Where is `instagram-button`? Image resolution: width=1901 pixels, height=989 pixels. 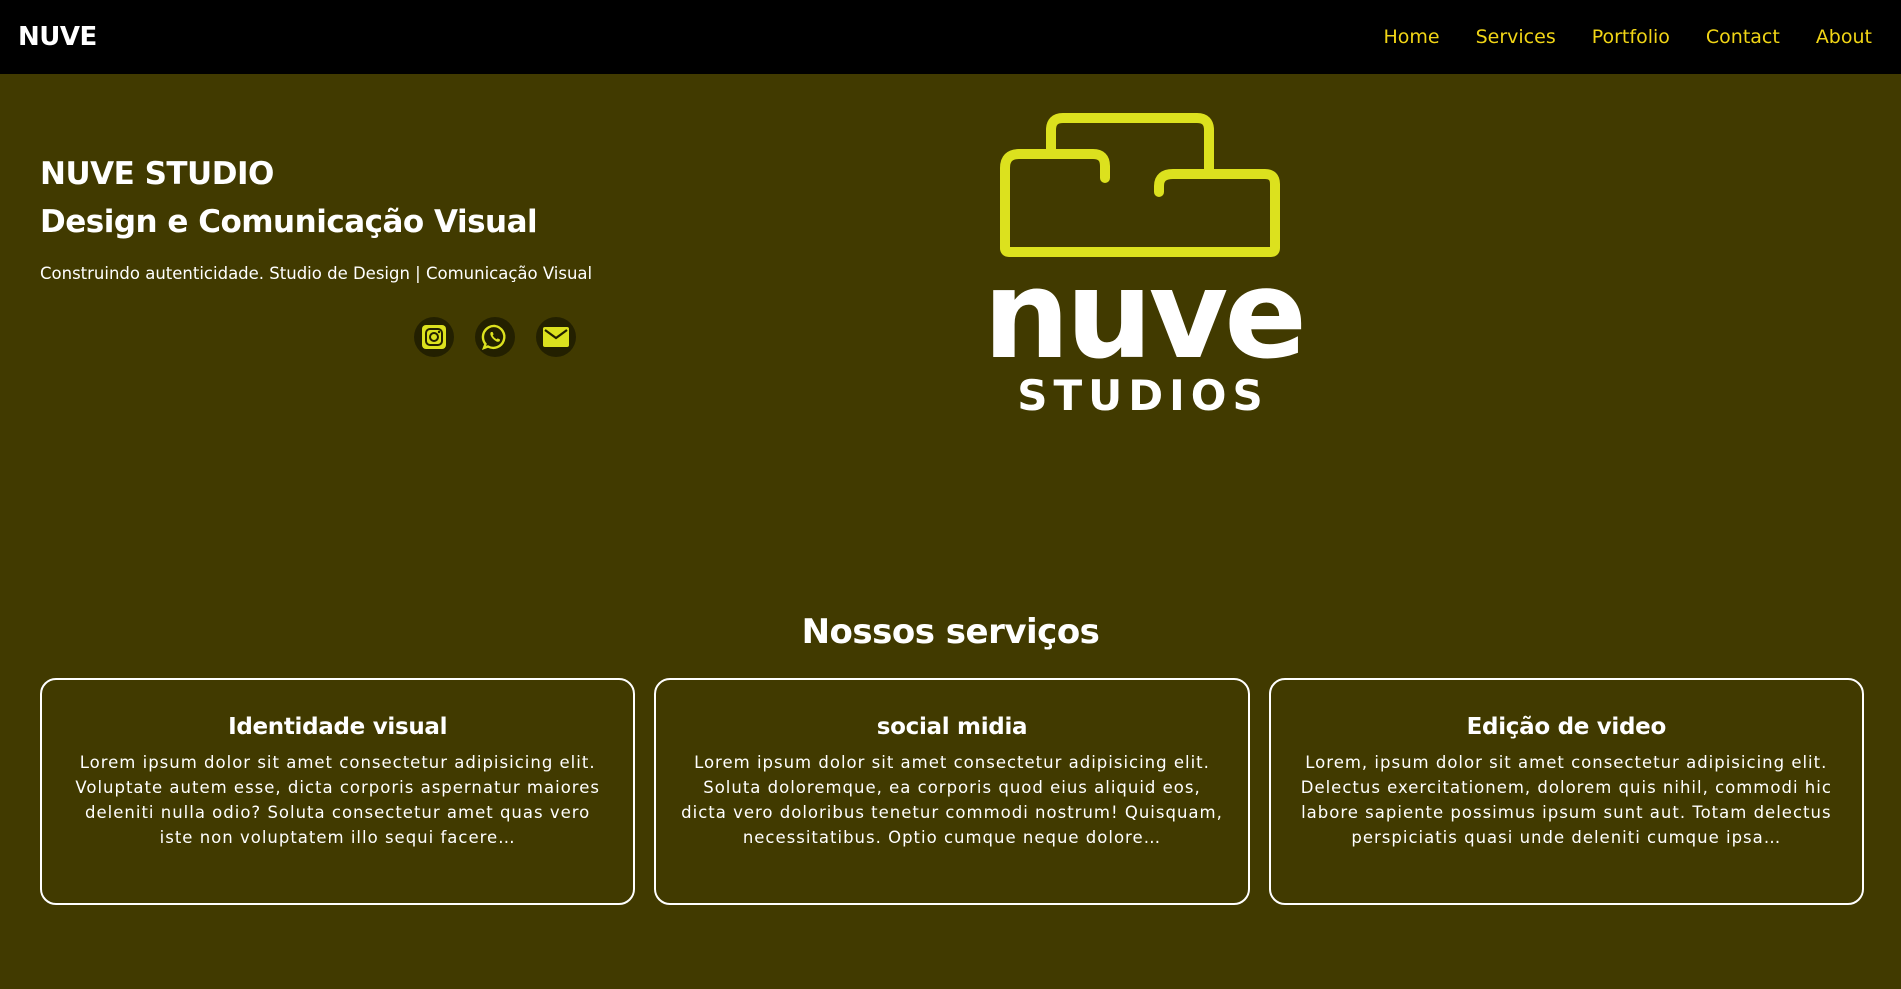
instagram-button is located at coordinates (434, 337).